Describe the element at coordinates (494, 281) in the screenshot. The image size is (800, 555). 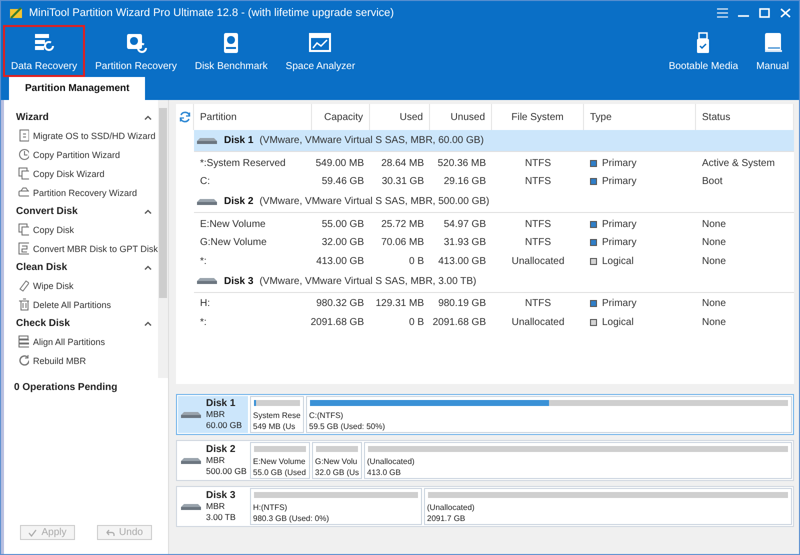
I see `disk-row: Disk 3 (VMware, VMware Virtual S SAS, MBR, 3.00 TB)` at that location.